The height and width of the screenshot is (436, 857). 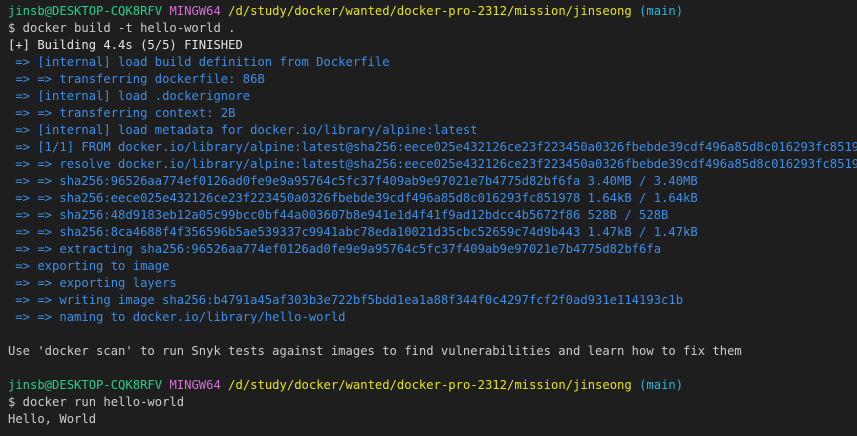 What do you see at coordinates (89, 266) in the screenshot?
I see `build-step-line: => exporting to image` at bounding box center [89, 266].